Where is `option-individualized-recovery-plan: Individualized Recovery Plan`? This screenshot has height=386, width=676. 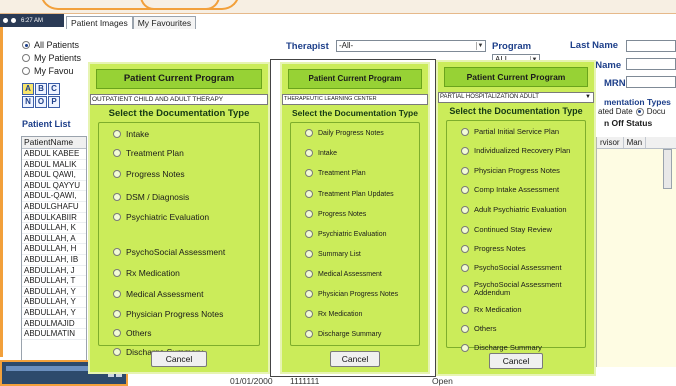
option-individualized-recovery-plan: Individualized Recovery Plan is located at coordinates (515, 150).